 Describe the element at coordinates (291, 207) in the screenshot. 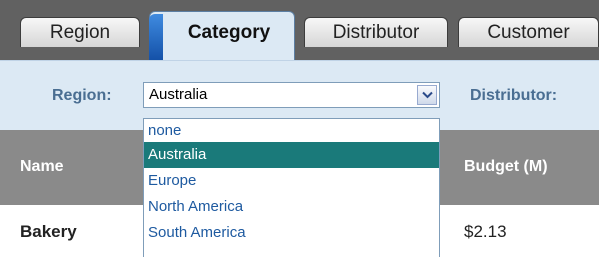

I see `dropdown-option: North America` at that location.